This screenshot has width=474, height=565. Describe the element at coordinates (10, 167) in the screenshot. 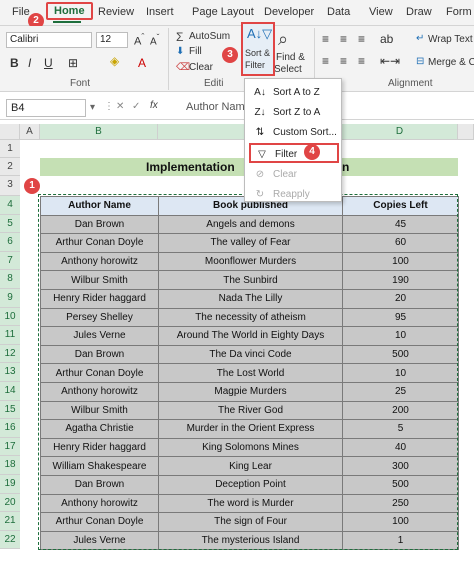

I see `row-header: 2` at that location.